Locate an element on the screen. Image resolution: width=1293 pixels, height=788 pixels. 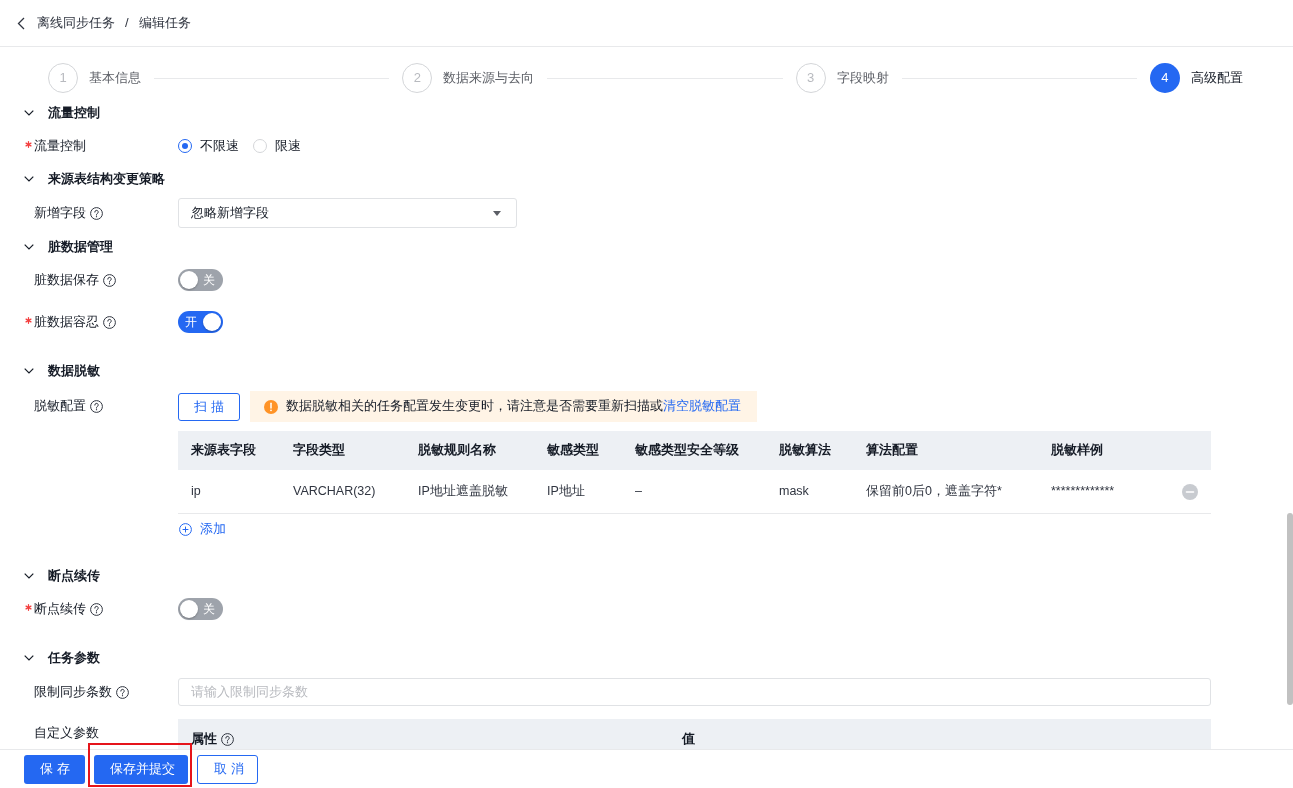
section-title: 流量控制 is located at coordinates (74, 113).